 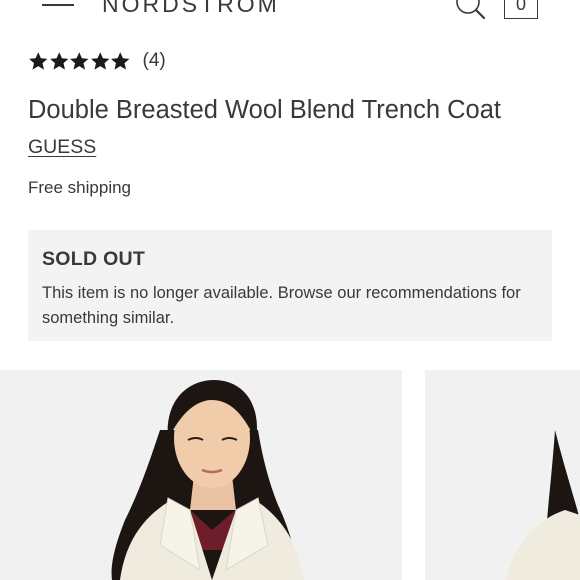 I want to click on product-rating: (4), so click(x=97, y=61).